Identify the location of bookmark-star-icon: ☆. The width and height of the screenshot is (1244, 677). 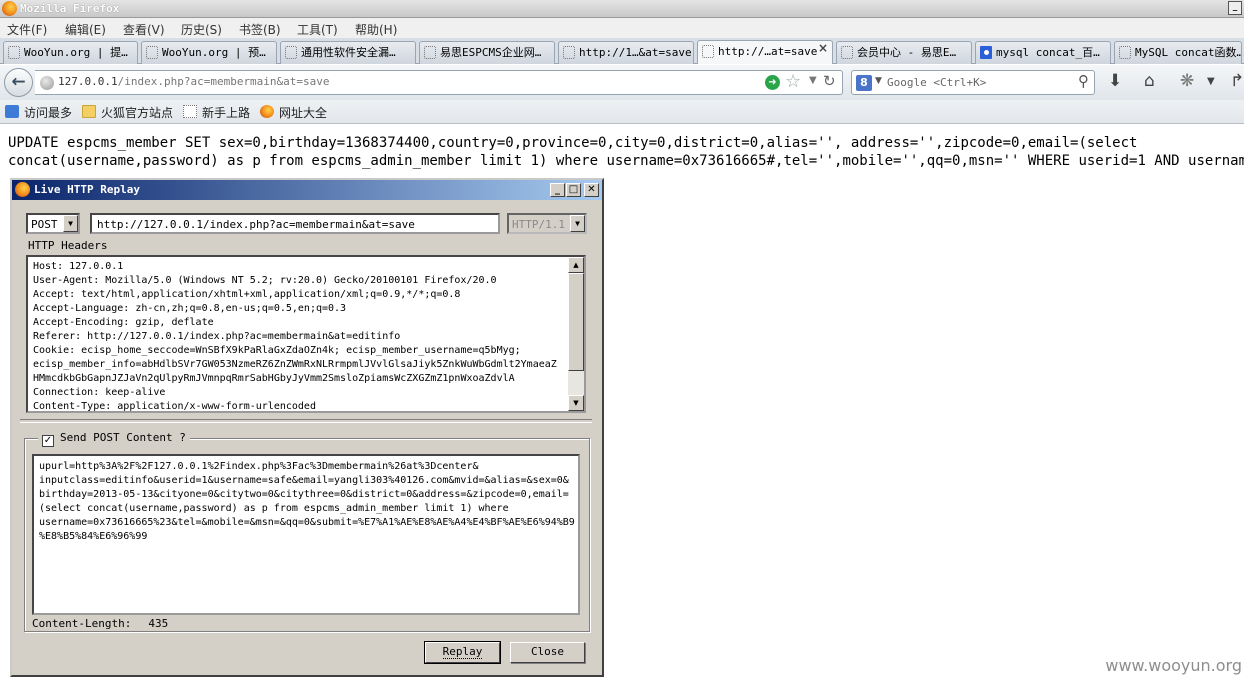
(793, 81).